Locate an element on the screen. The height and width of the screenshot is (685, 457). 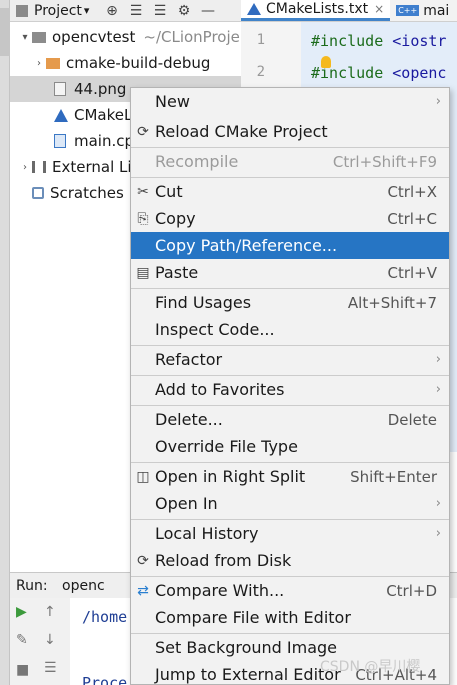
clipboard-icon: ▤ is located at coordinates (143, 272).